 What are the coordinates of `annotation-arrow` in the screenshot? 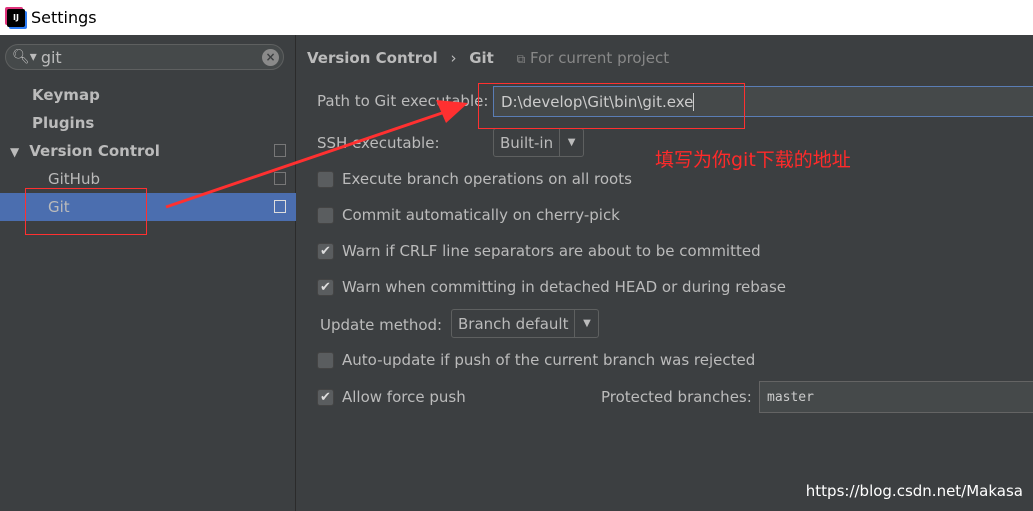 It's located at (316, 154).